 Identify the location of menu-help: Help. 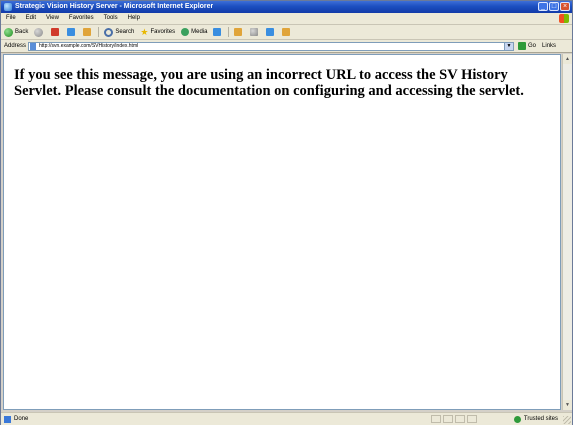
(134, 18).